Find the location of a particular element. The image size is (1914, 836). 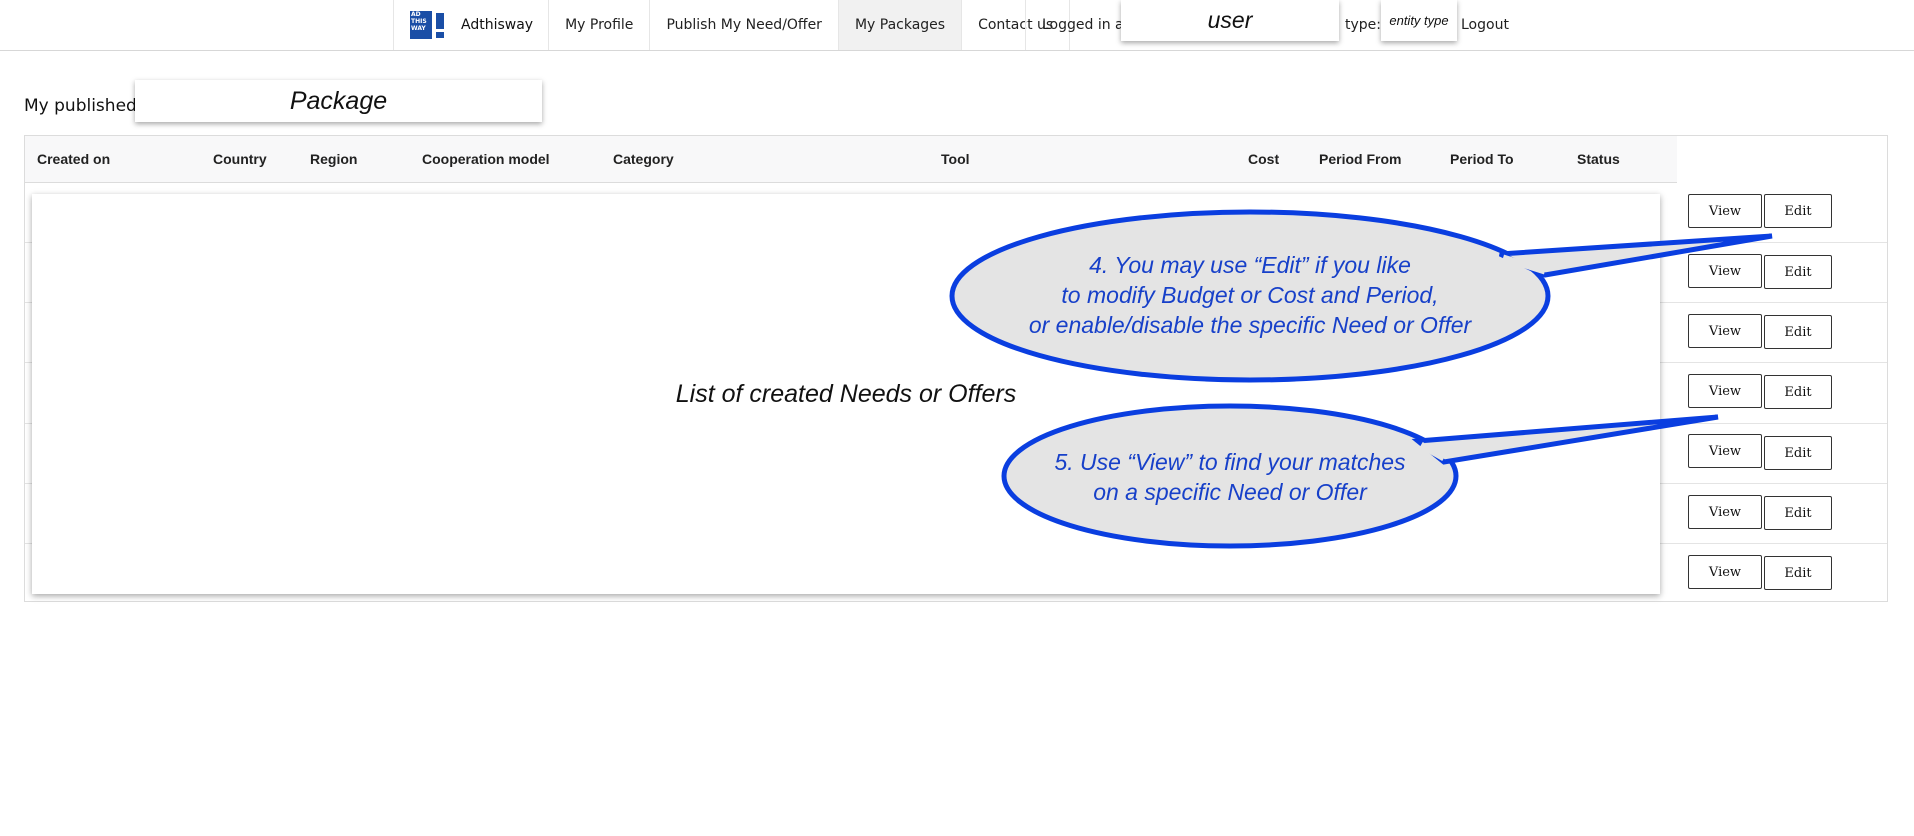

view-callout-line: 5. Use “View” to find your matches is located at coordinates (1230, 462).